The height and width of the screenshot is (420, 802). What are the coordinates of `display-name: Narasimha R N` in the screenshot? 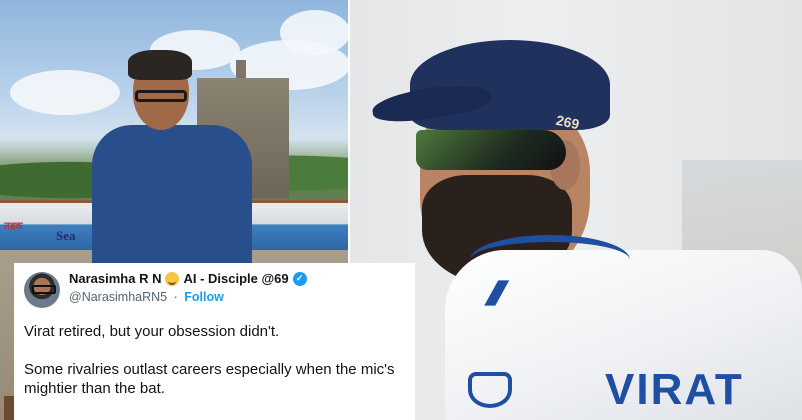 It's located at (115, 278).